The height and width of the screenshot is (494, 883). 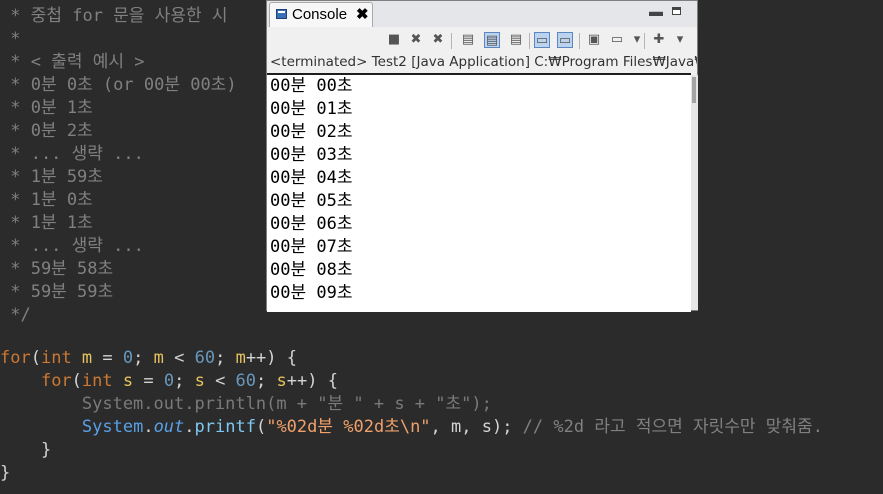 I want to click on comment-line: * 0분 2초, so click(x=46, y=131).